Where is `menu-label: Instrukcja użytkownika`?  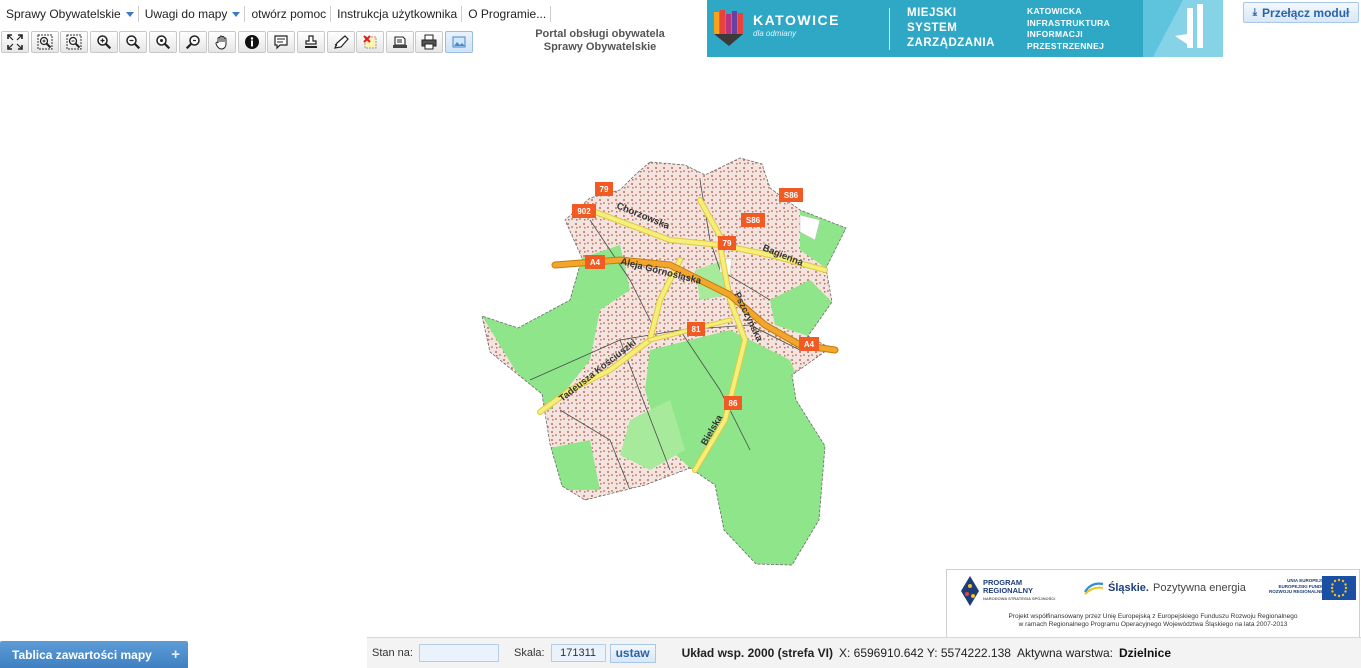 menu-label: Instrukcja użytkownika is located at coordinates (397, 14).